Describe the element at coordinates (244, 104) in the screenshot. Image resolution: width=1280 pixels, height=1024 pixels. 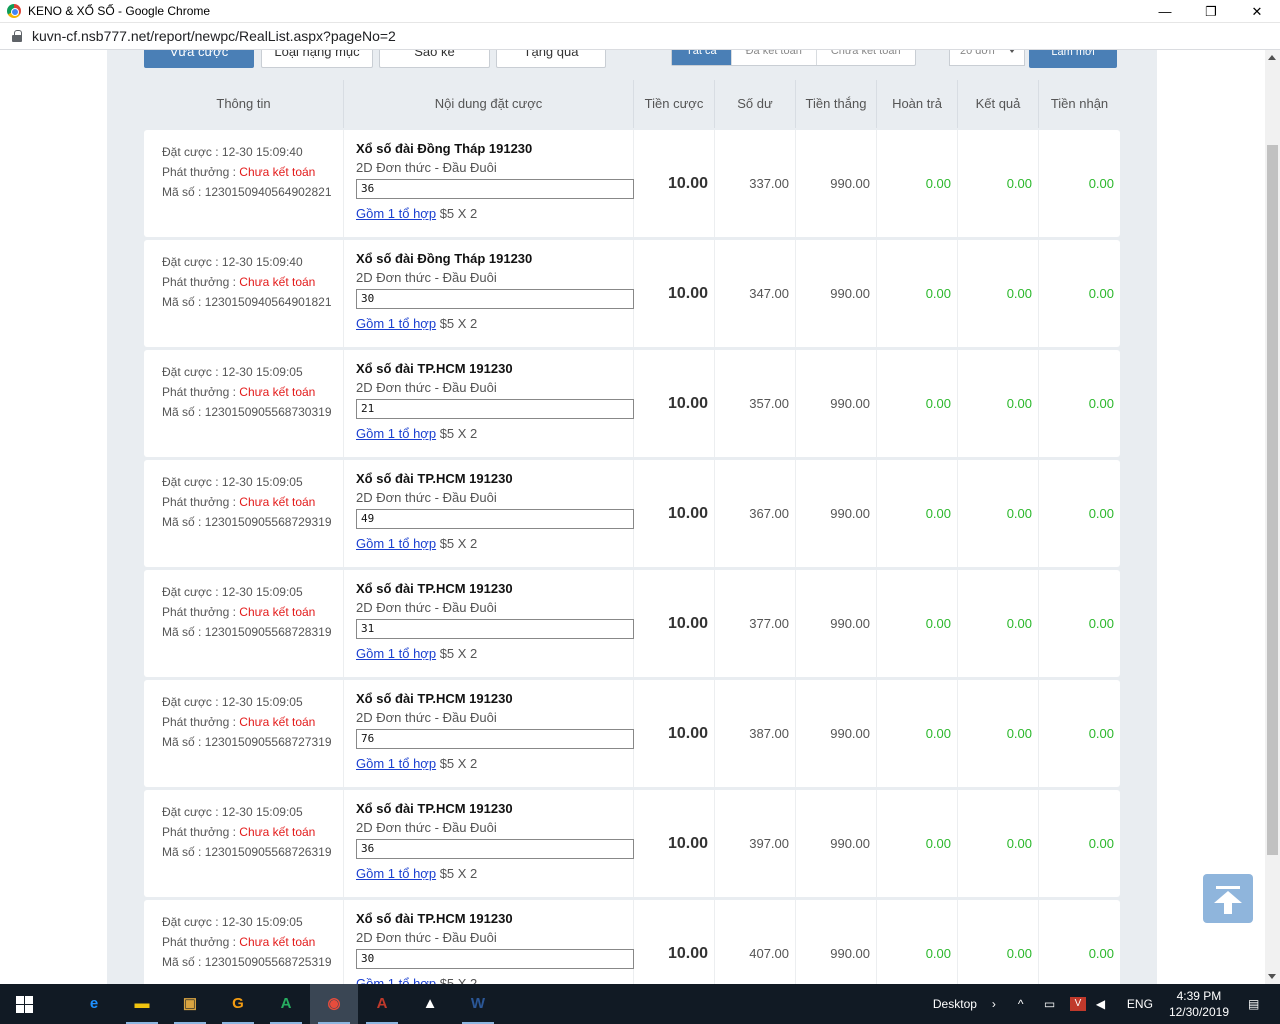
I see `col-info: Thông tin` at that location.